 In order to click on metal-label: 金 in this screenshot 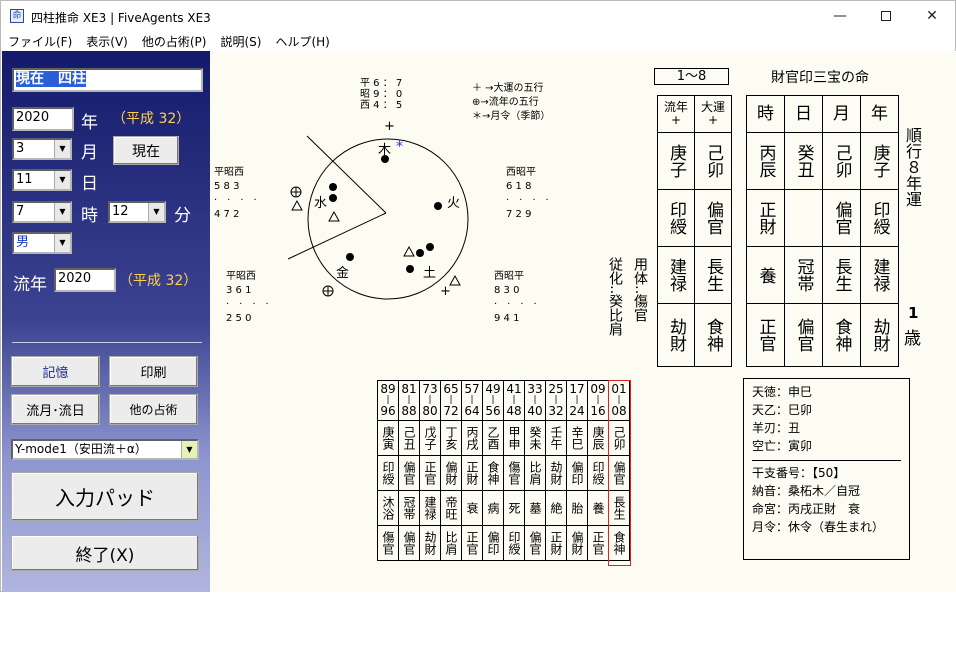, I will do `click(343, 273)`.